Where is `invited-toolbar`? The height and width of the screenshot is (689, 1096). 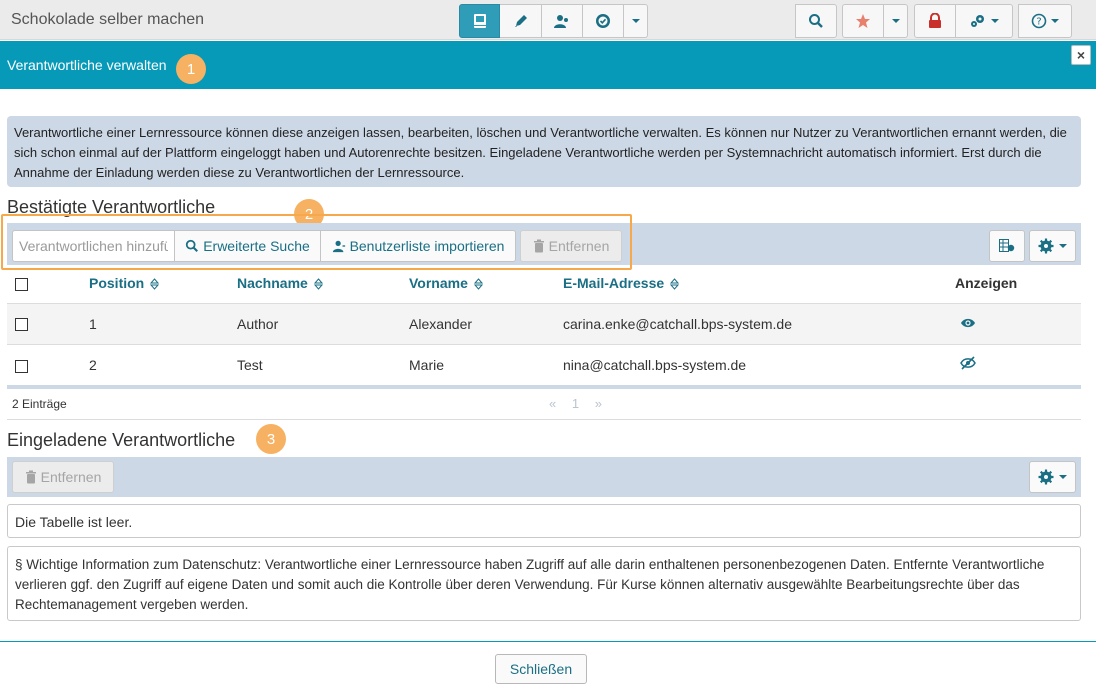 invited-toolbar is located at coordinates (544, 477).